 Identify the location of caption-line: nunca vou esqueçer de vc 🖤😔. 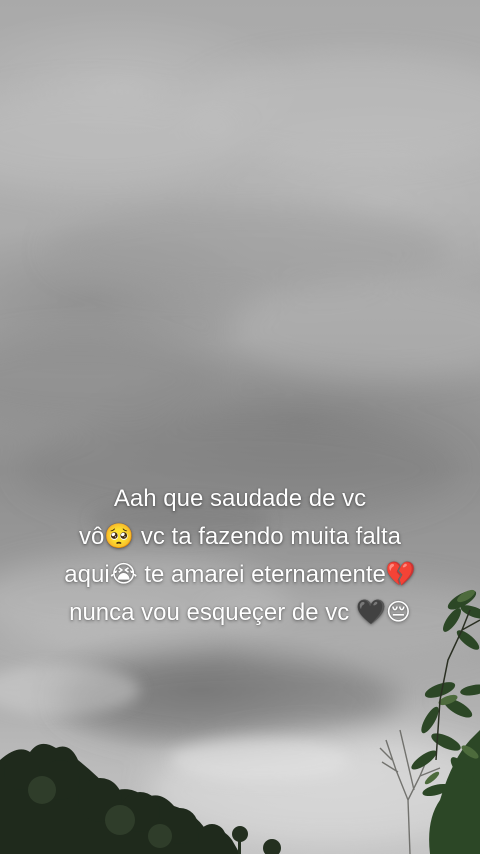
(240, 612).